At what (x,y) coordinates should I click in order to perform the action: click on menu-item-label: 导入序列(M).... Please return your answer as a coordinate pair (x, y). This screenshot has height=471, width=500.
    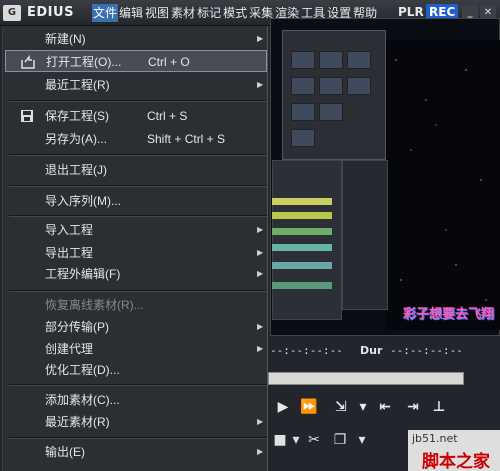
    Looking at the image, I should click on (83, 201).